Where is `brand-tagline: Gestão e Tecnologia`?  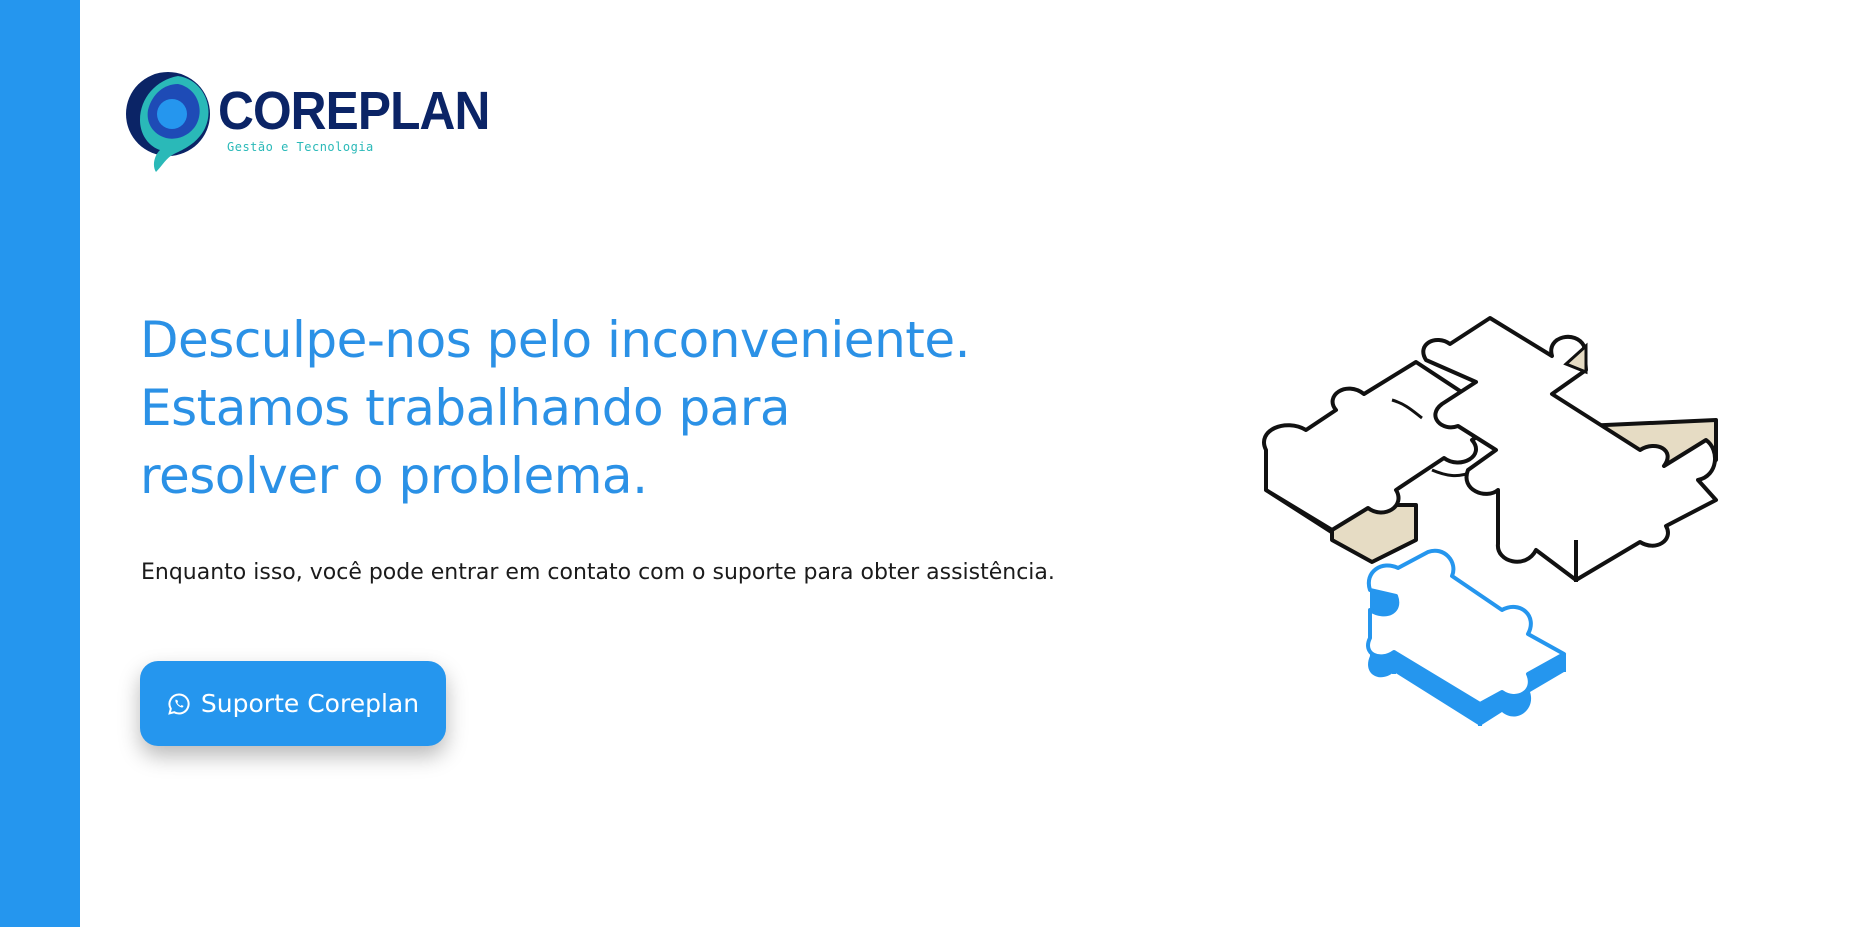
brand-tagline: Gestão e Tecnologia is located at coordinates (300, 147).